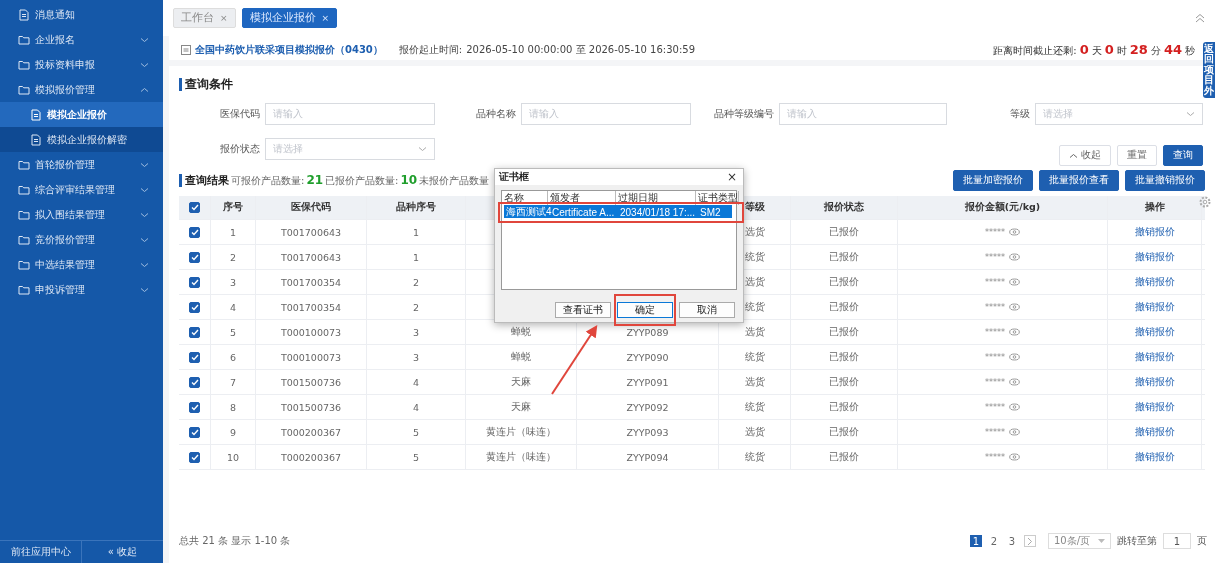 The width and height of the screenshot is (1215, 563). What do you see at coordinates (583, 310) in the screenshot?
I see `dialog-button: 查看证书` at bounding box center [583, 310].